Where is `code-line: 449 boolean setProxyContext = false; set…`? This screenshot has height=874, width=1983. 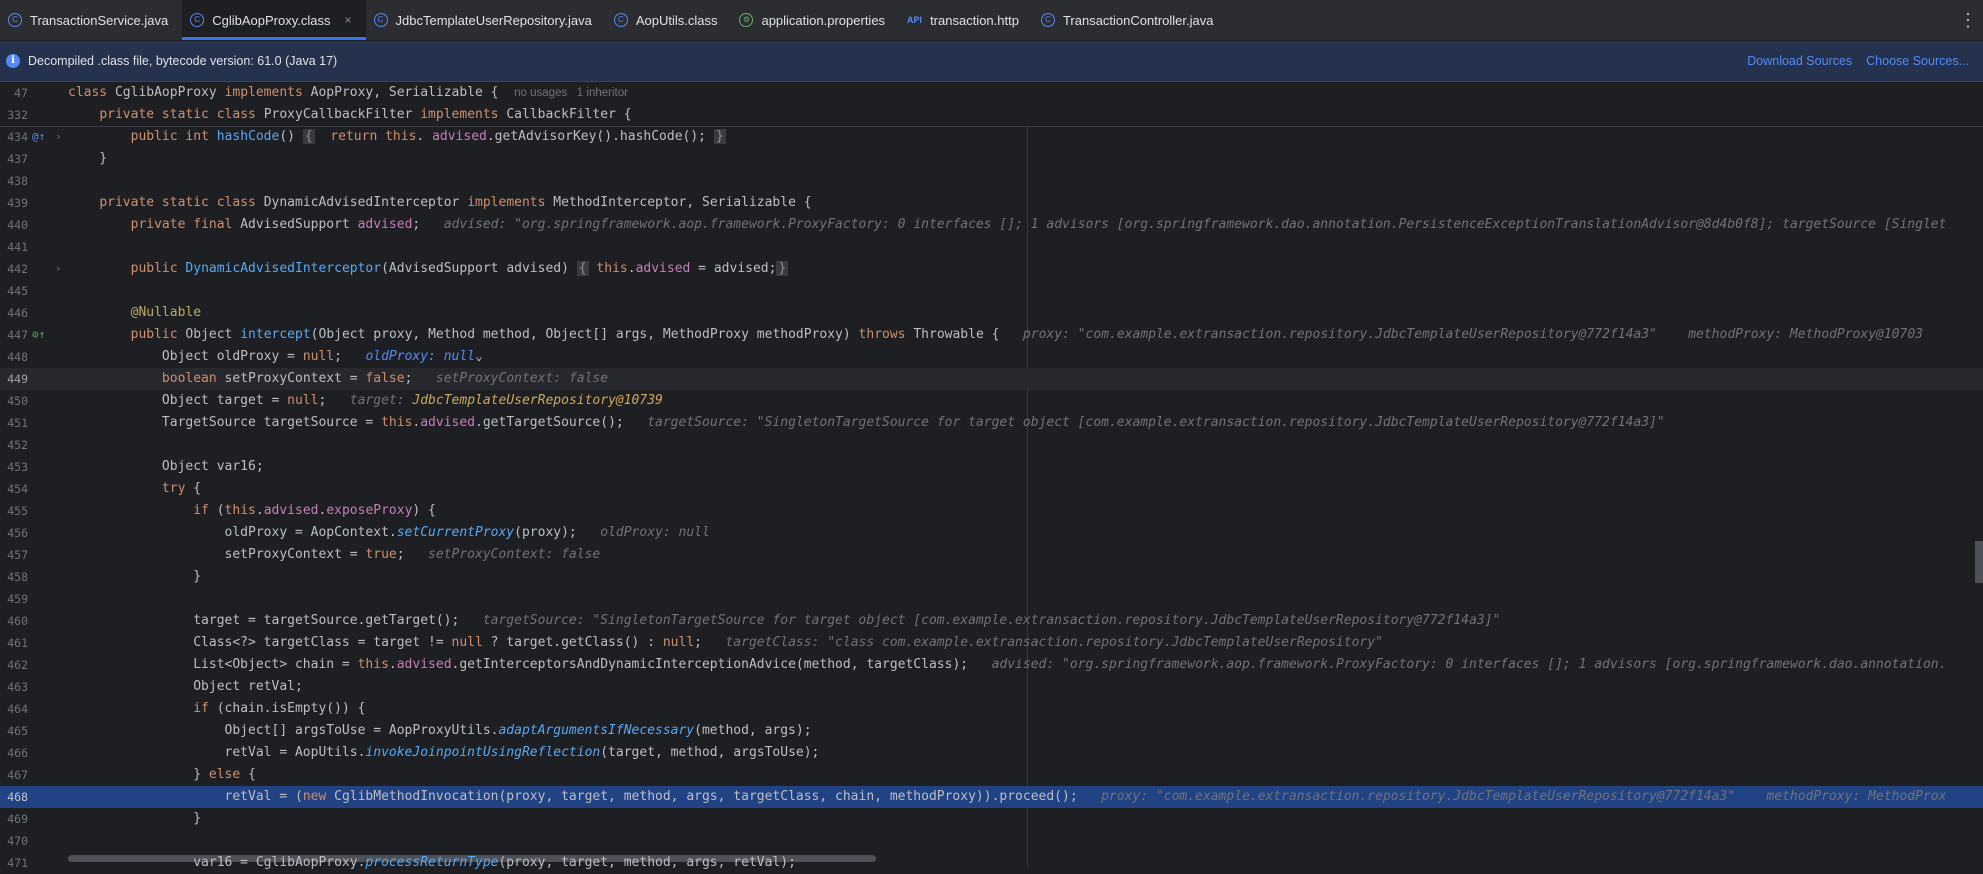
code-line: 449 boolean setProxyContext = false; set… is located at coordinates (991, 379).